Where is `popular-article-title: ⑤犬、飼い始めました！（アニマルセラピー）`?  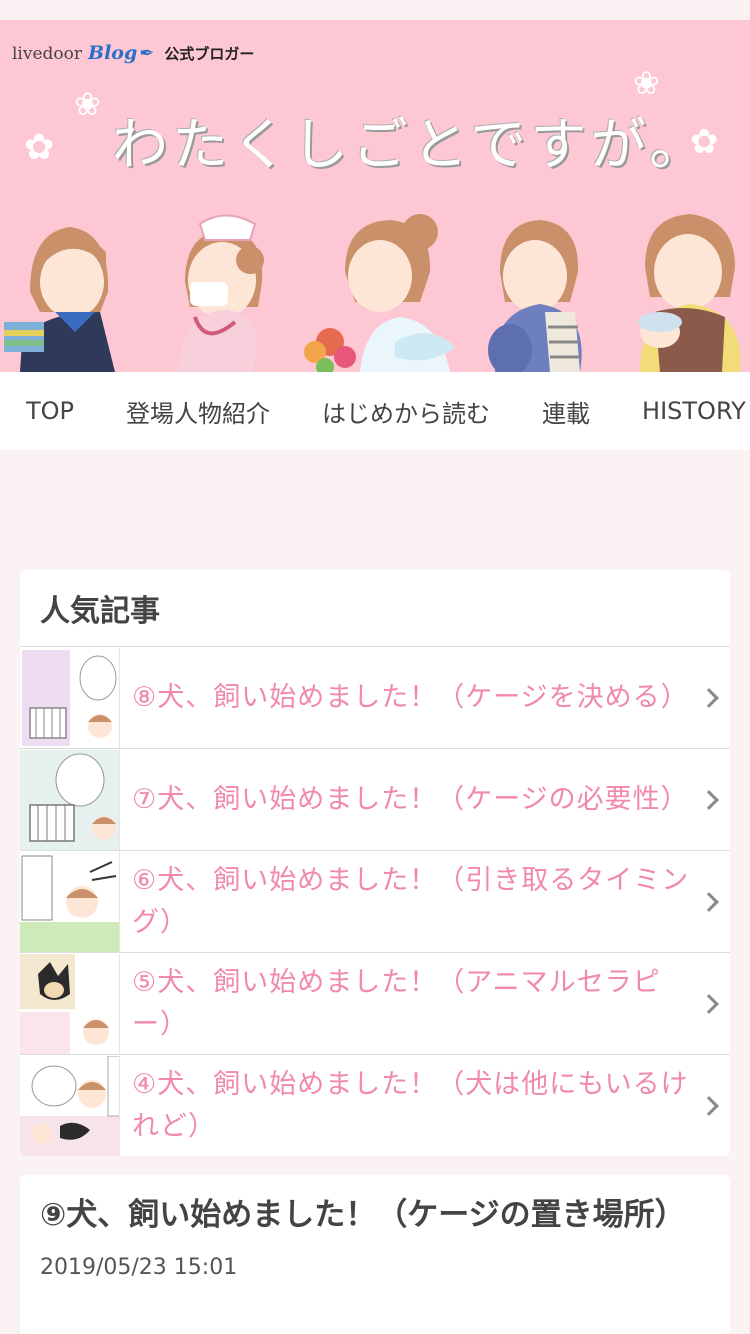 popular-article-title: ⑤犬、飼い始めました！（アニマルセラピー） is located at coordinates (396, 1003).